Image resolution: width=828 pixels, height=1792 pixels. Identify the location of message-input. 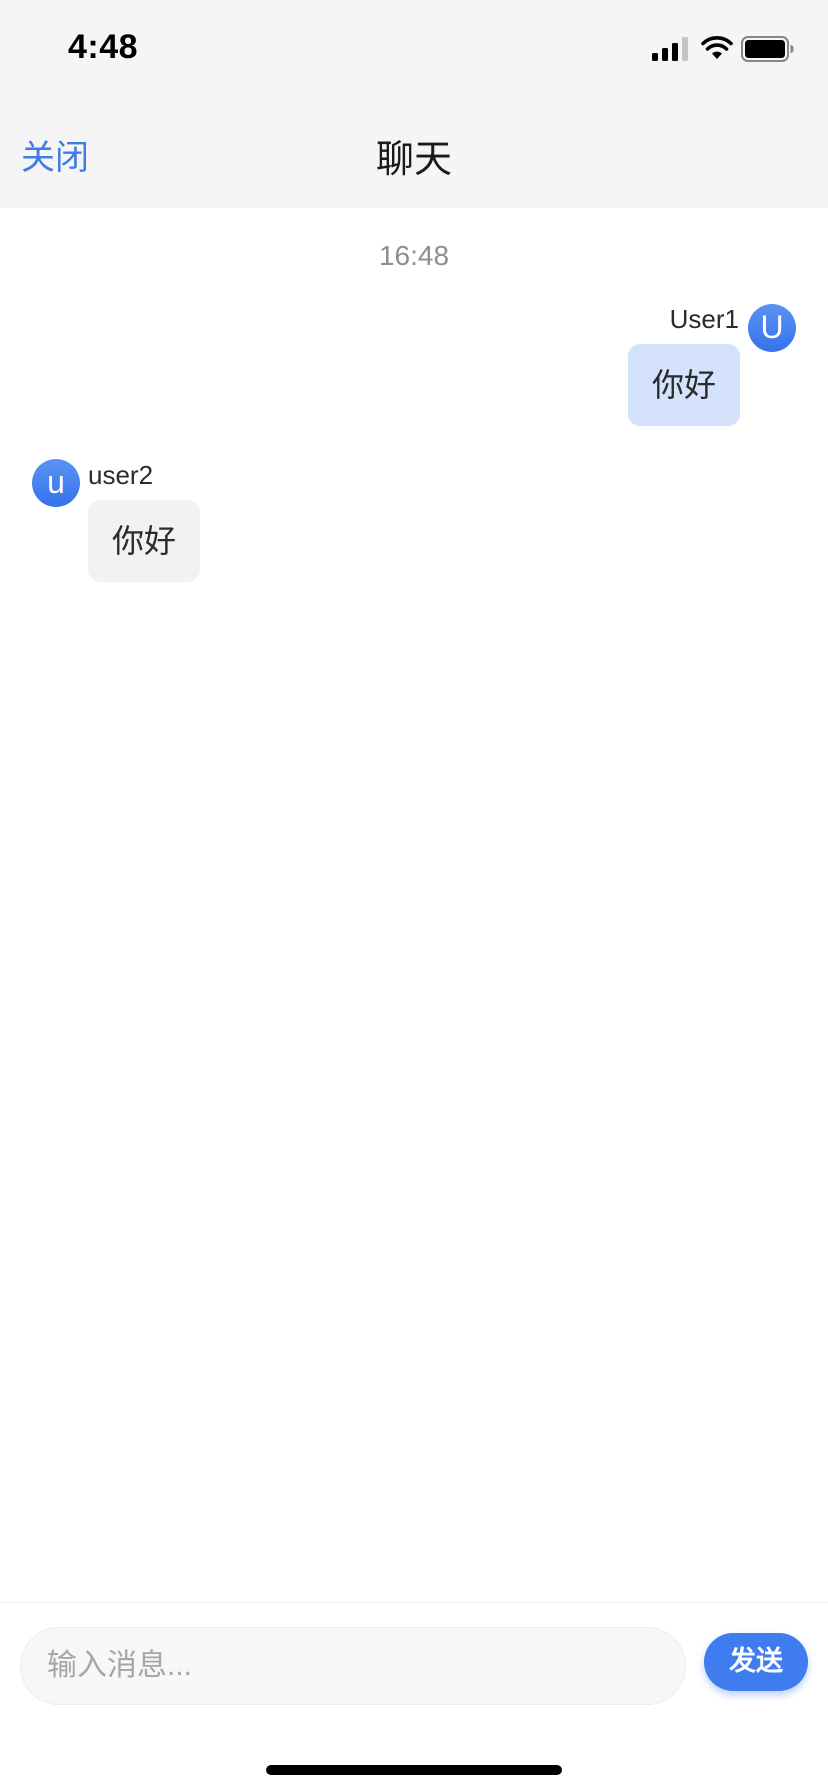
(353, 1666).